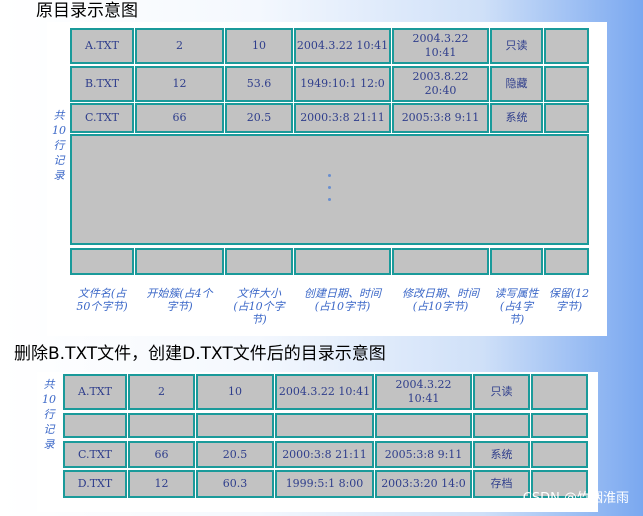 The height and width of the screenshot is (516, 643). What do you see at coordinates (440, 300) in the screenshot?
I see `caption-modified: 修改日期、时间 (占10字节)` at bounding box center [440, 300].